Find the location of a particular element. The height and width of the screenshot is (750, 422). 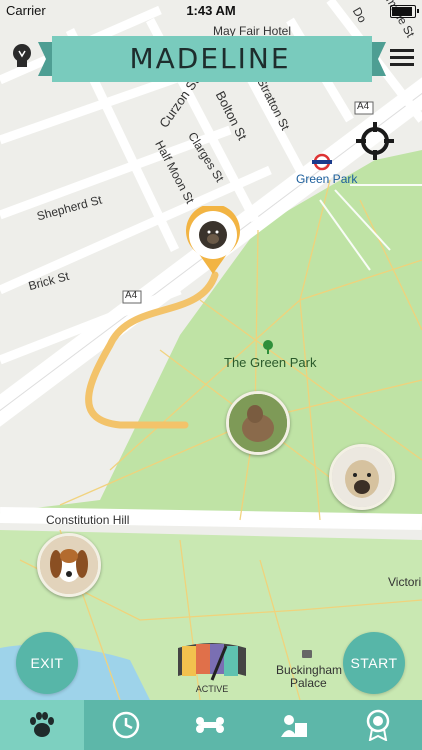

person-card-icon is located at coordinates (294, 726).